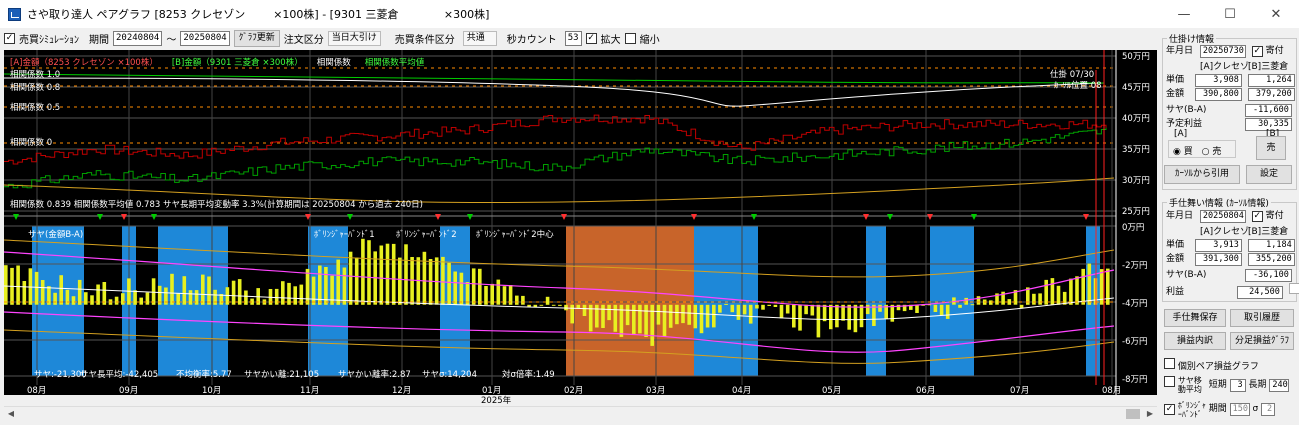 This screenshot has height=425, width=1299. I want to click on sell-radio-icon: ○, so click(1206, 152).